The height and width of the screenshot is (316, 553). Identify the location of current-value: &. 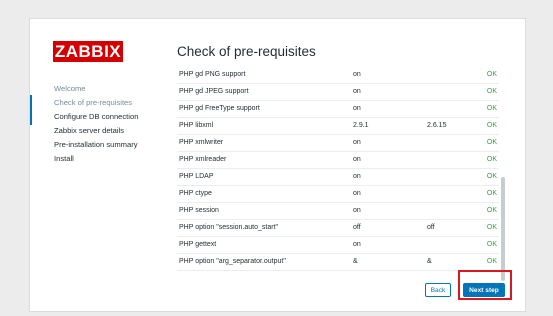
(355, 261).